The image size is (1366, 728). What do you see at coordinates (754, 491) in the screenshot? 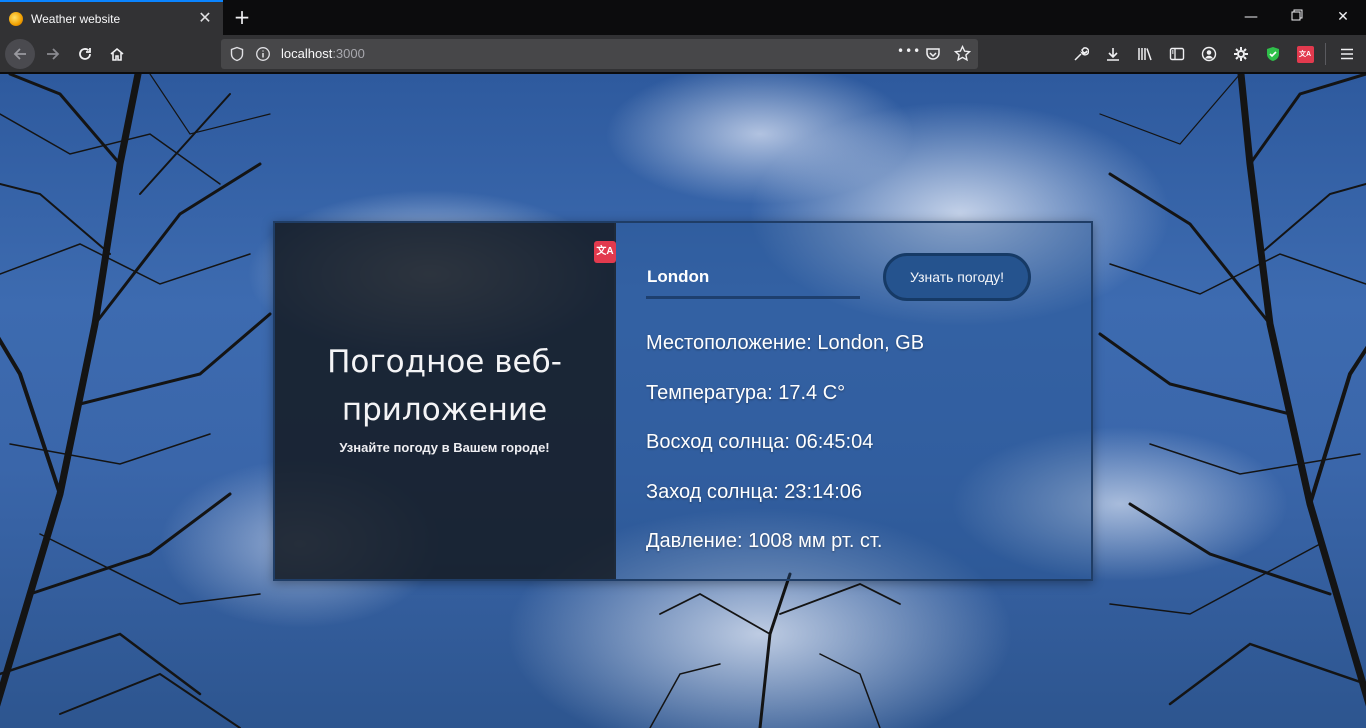
I see `sunset-line: Заход солнца: 23:14:06` at bounding box center [754, 491].